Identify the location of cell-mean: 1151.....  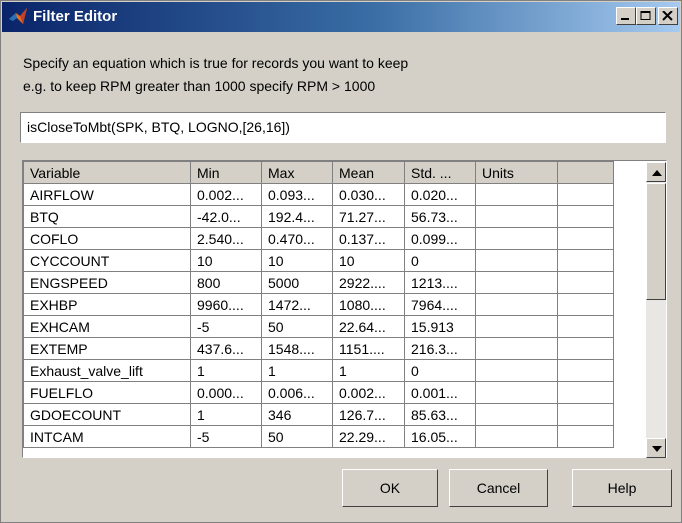
(368, 348).